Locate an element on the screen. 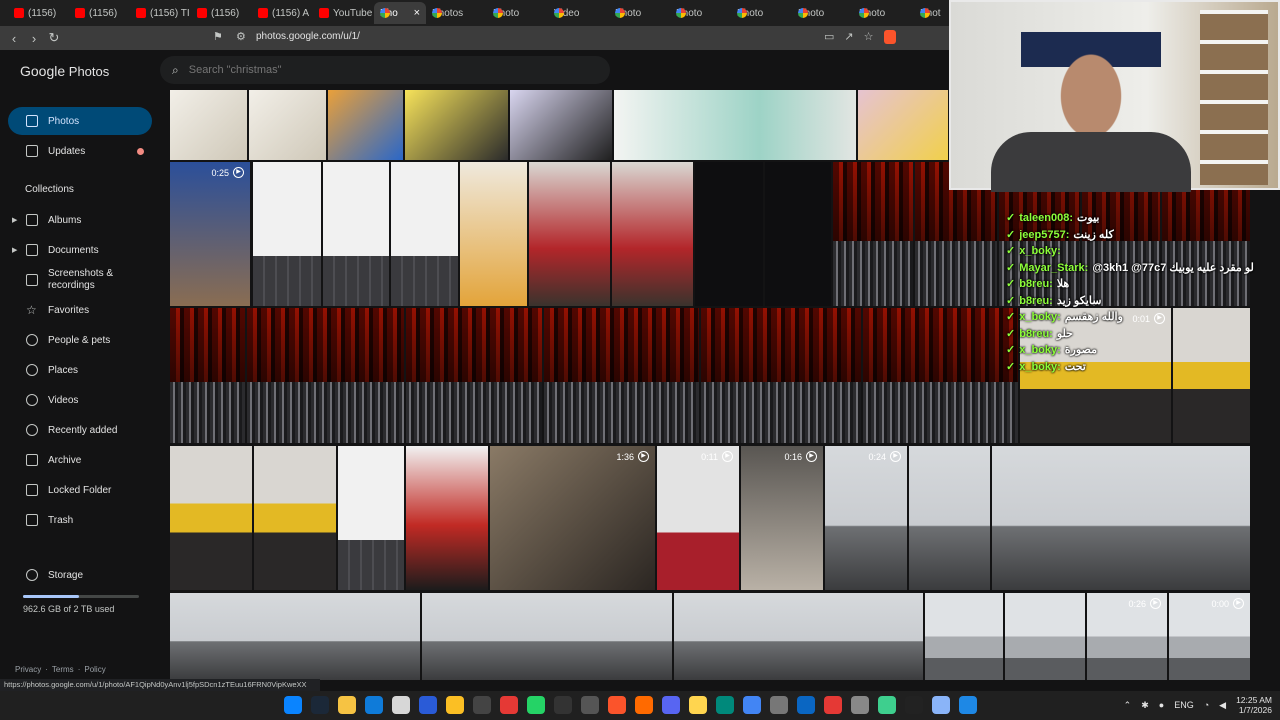 The width and height of the screenshot is (1280, 720). video-thumbnail: 1:36 ▶ is located at coordinates (572, 518).